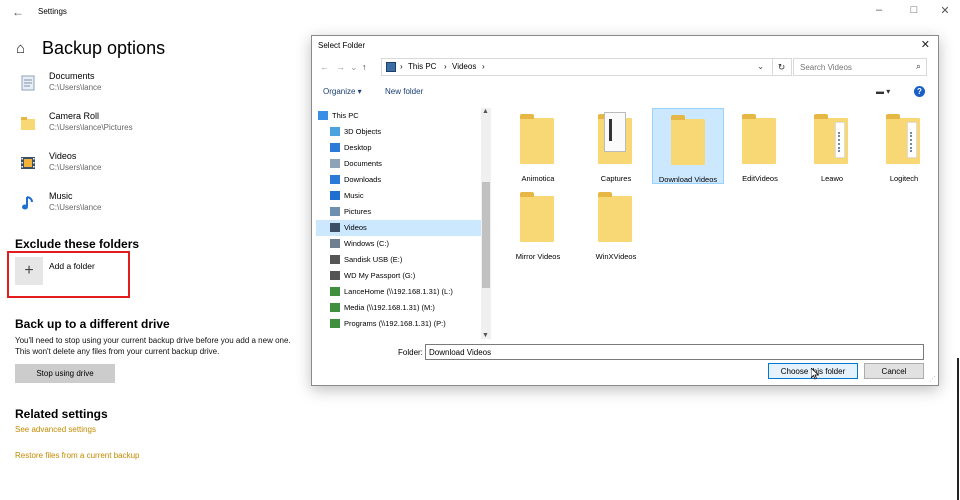  Describe the element at coordinates (55, 429) in the screenshot. I see `advanced-settings-link: See advanced settings` at that location.